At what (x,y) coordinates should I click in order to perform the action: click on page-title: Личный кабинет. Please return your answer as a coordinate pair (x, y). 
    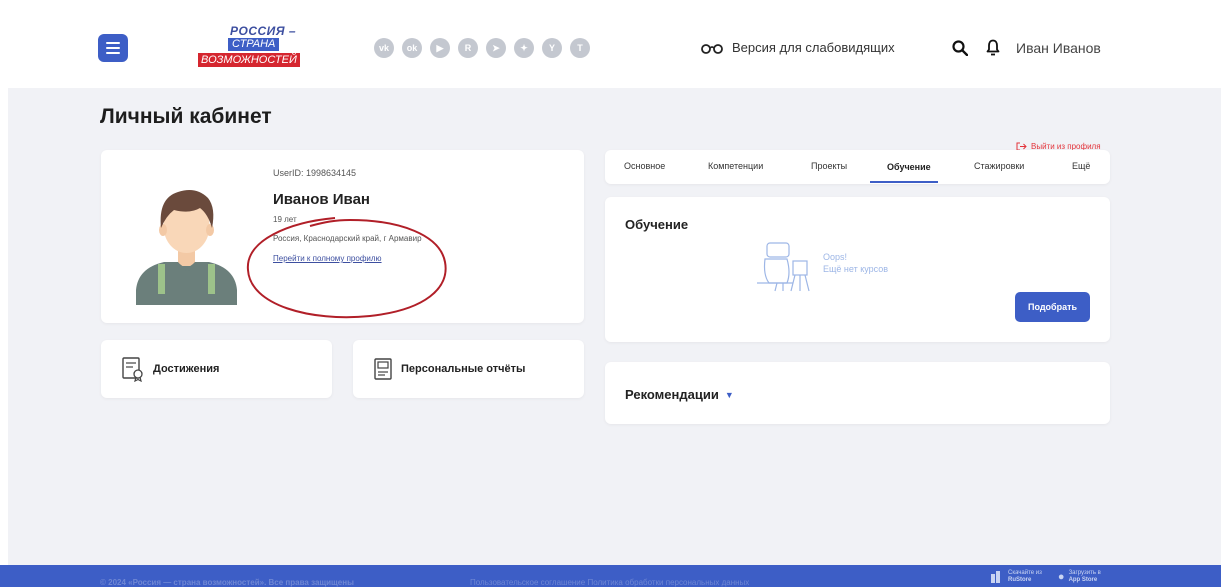
    Looking at the image, I should click on (186, 116).